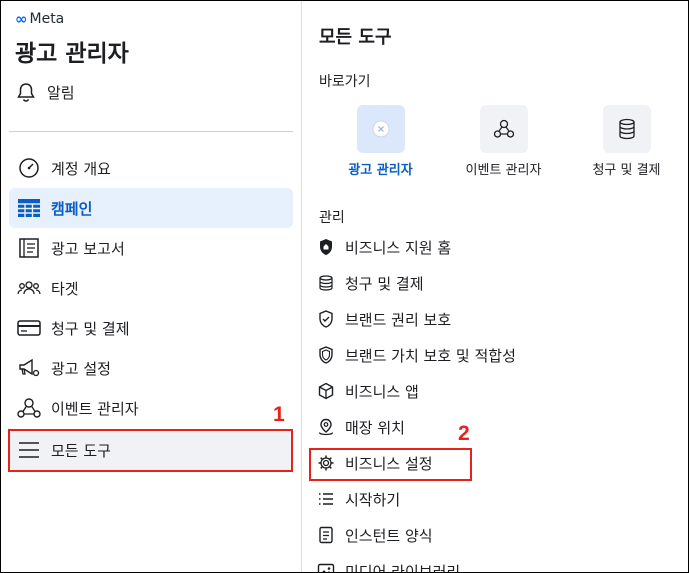  I want to click on sidebar-item-label: 청구 및 결제, so click(90, 328).